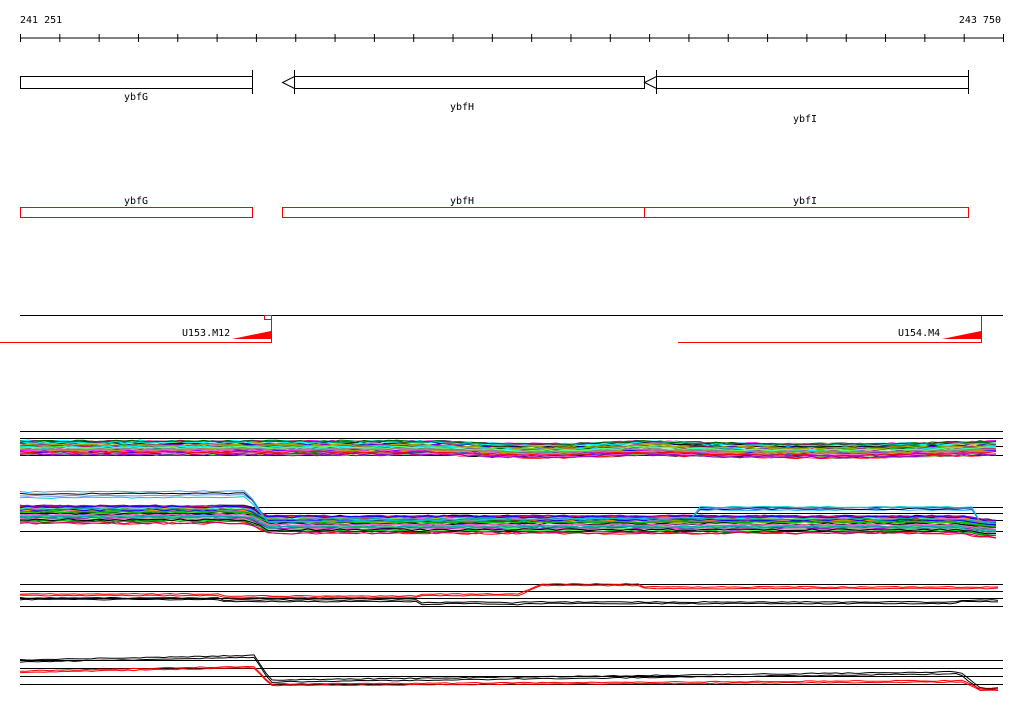  Describe the element at coordinates (136, 201) in the screenshot. I see `annotation-ybfG-label: ybfG` at that location.